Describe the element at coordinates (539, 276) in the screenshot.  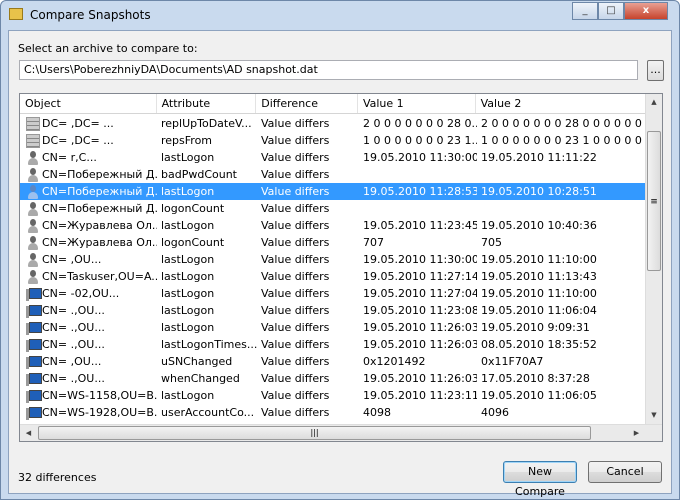
I see `cell-value2: 19.05.2010 11:13:43` at that location.